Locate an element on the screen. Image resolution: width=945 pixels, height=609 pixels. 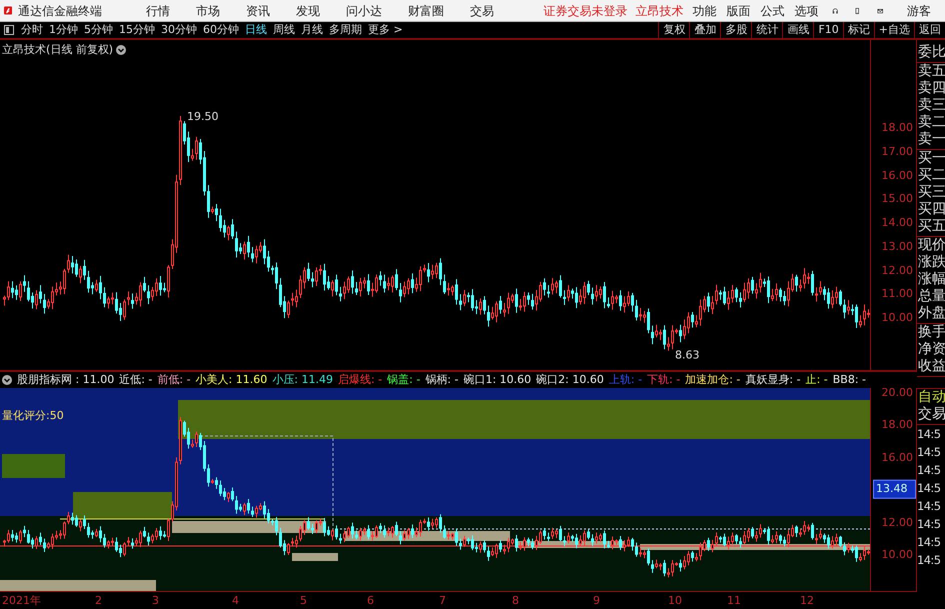
indicator-readout: 碗口2: 10.60 is located at coordinates (570, 380).